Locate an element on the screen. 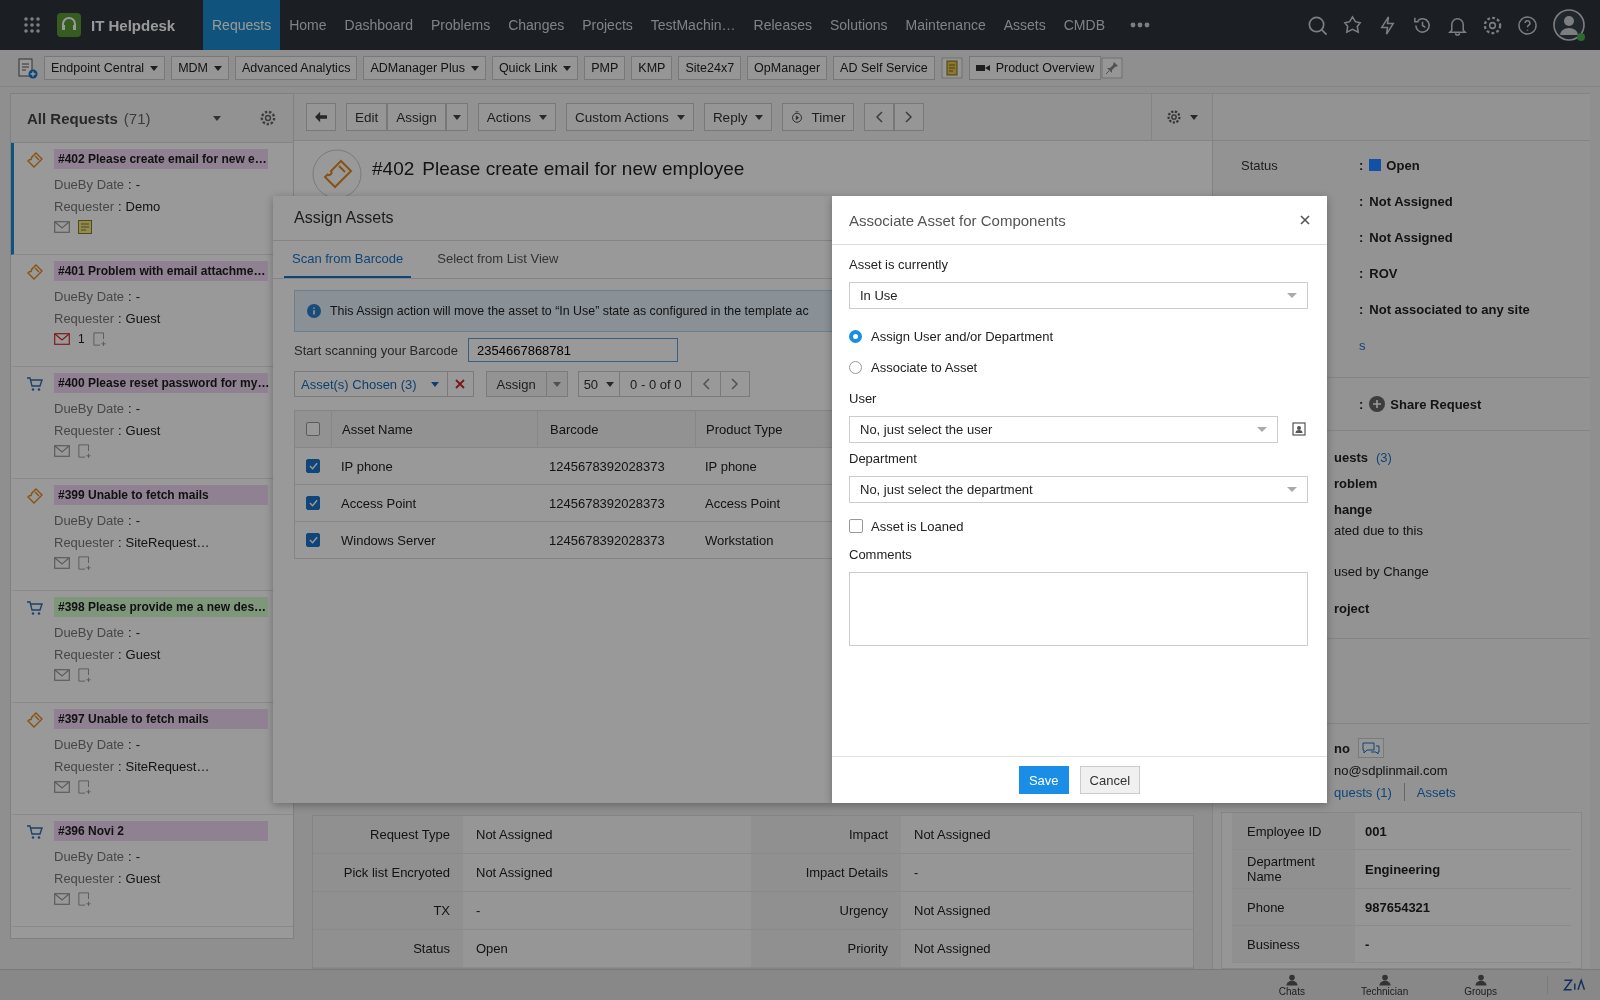 The width and height of the screenshot is (1600, 1000). radio-button is located at coordinates (855, 336).